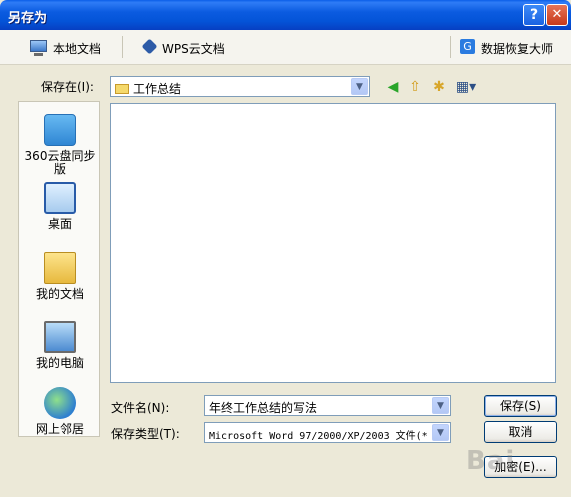  Describe the element at coordinates (157, 89) in the screenshot. I see `save-in-value: 工作总结` at that location.